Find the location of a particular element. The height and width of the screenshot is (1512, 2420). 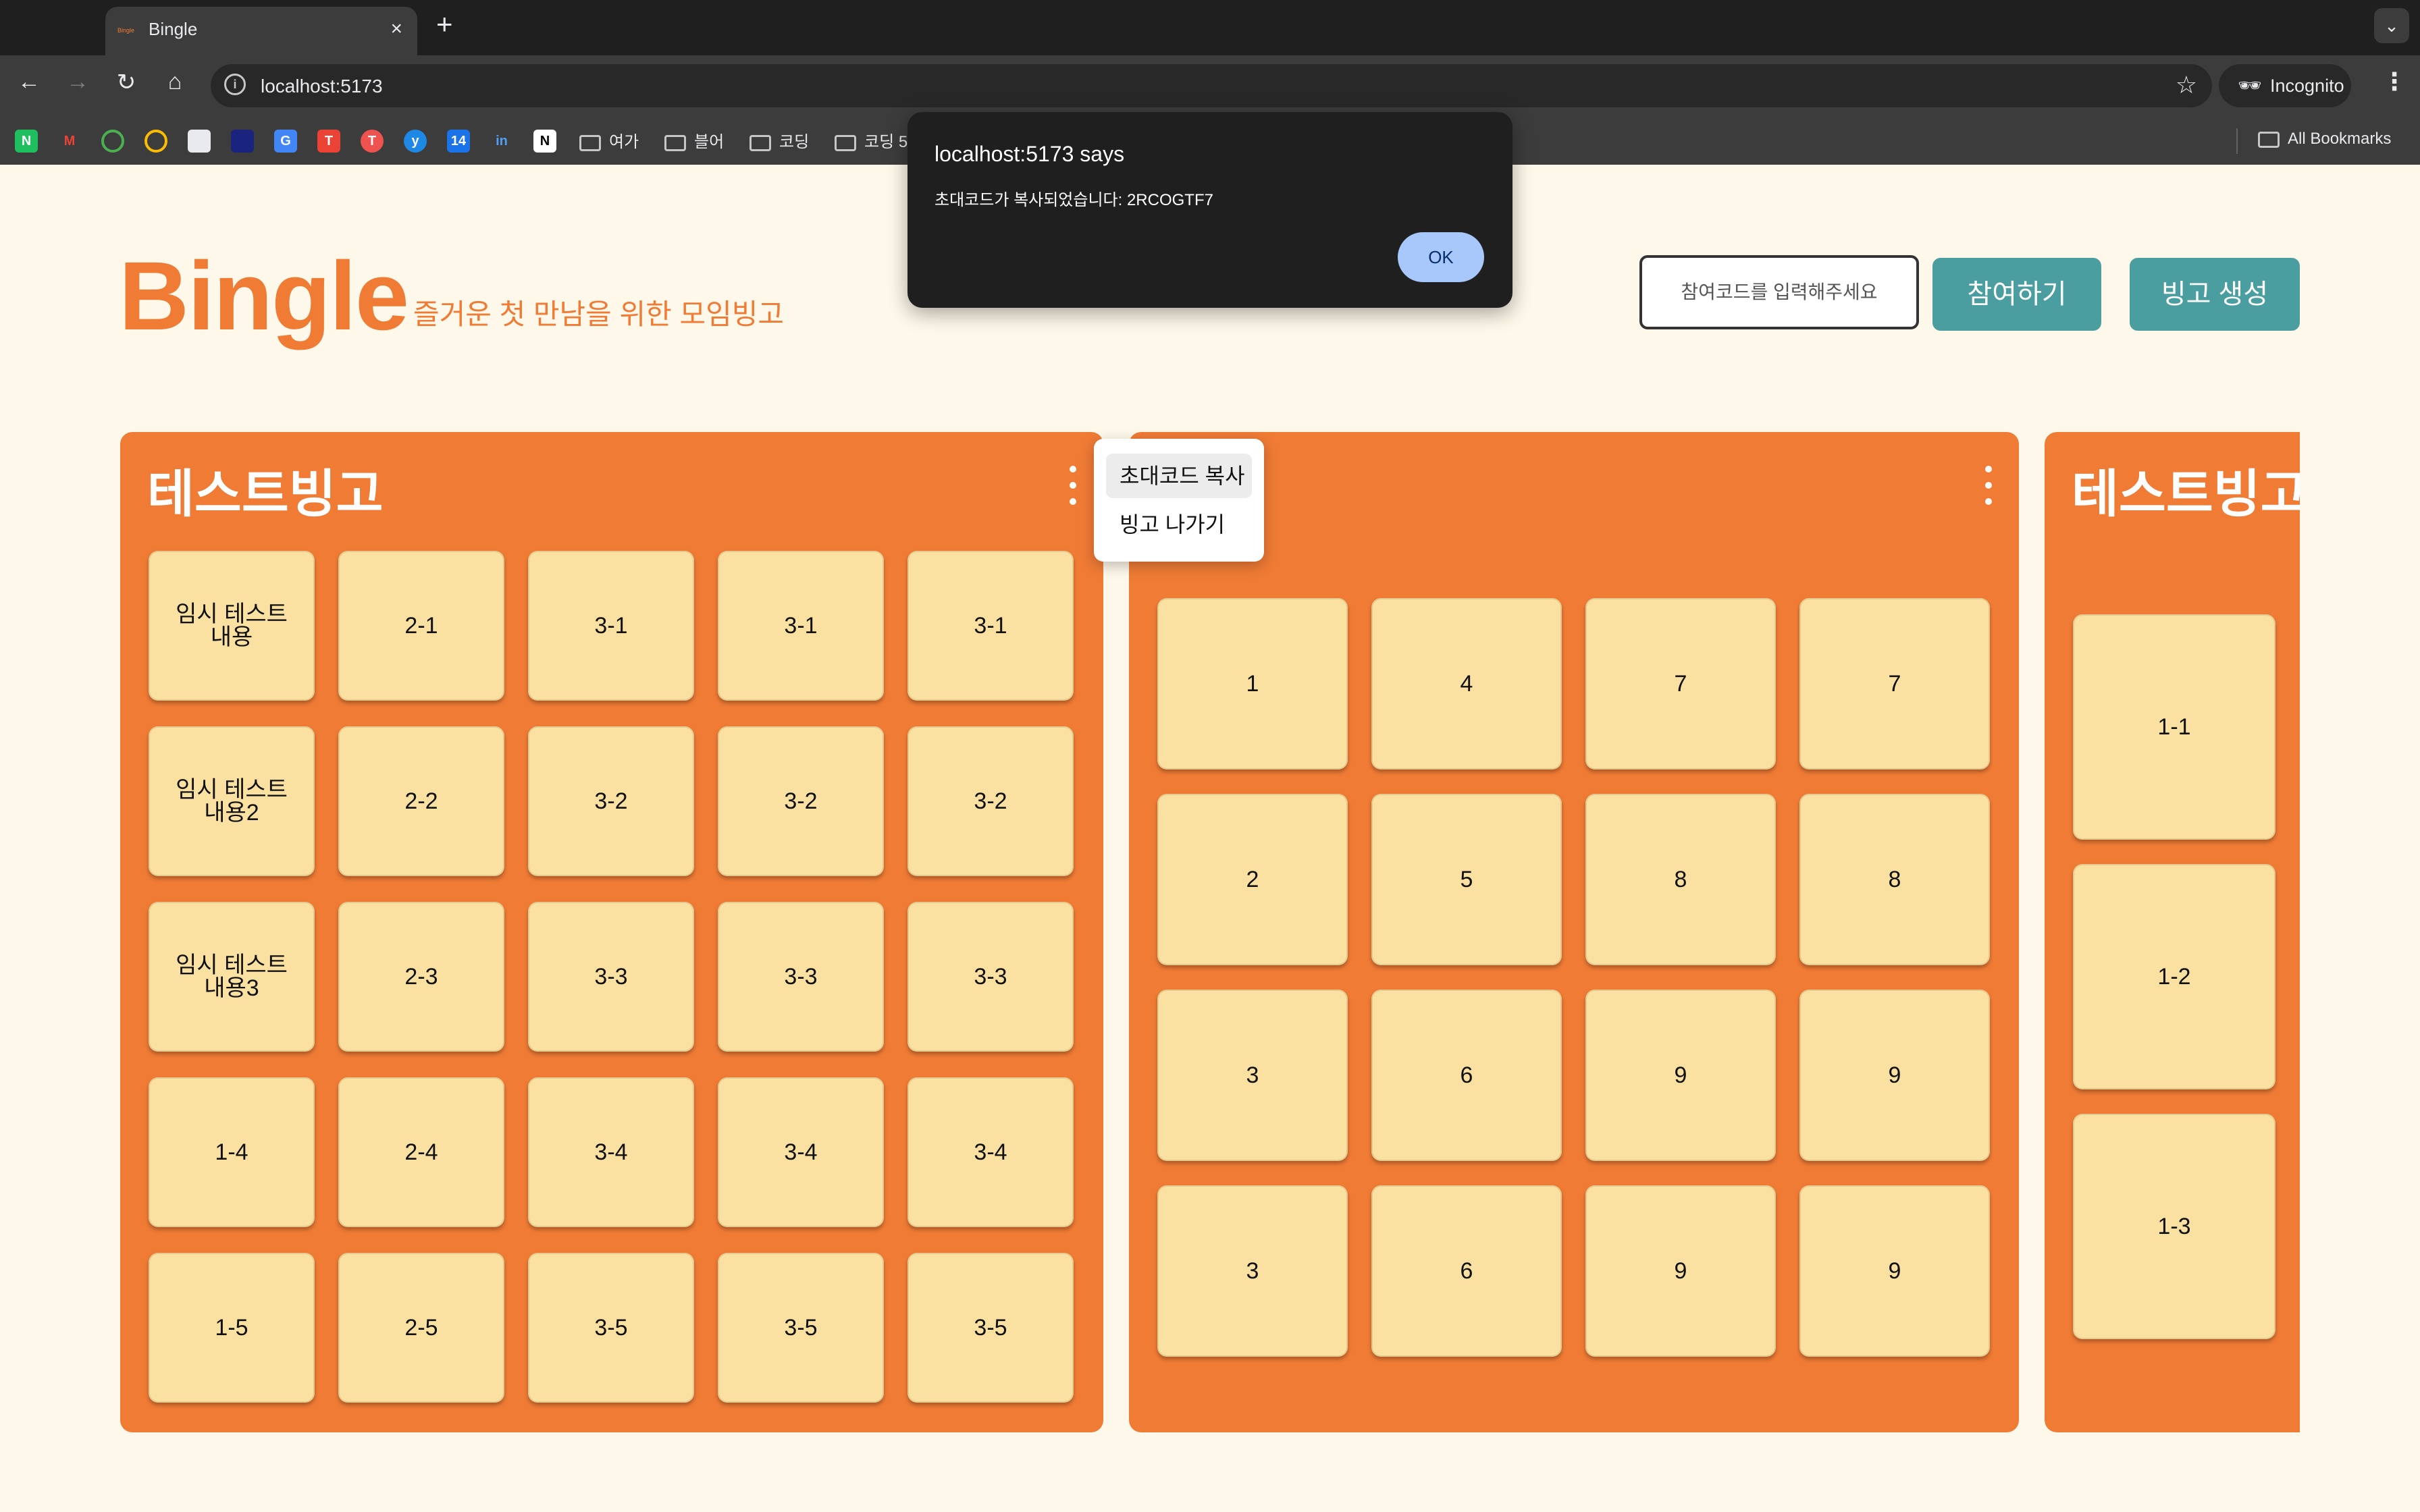

bingo-cell: 2-5 is located at coordinates (421, 1328).